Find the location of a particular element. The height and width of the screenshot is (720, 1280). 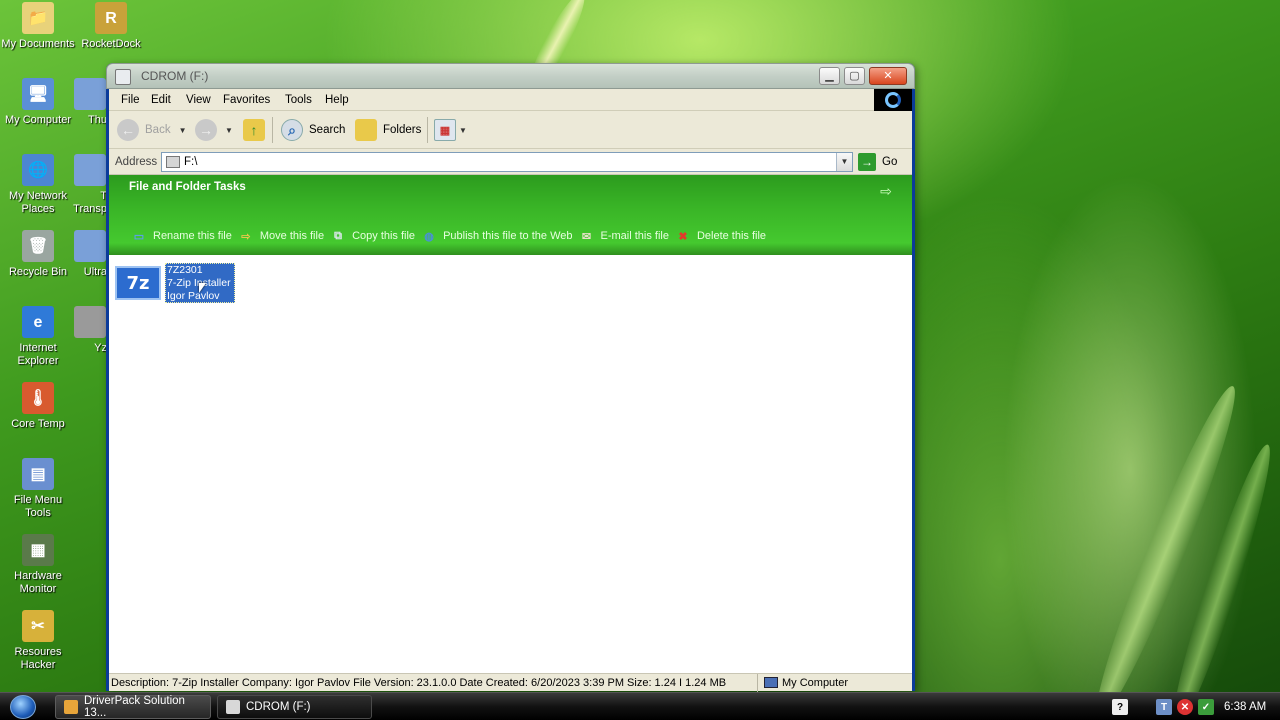

desktop-icon-label: My Network Places is located at coordinates (38, 202).